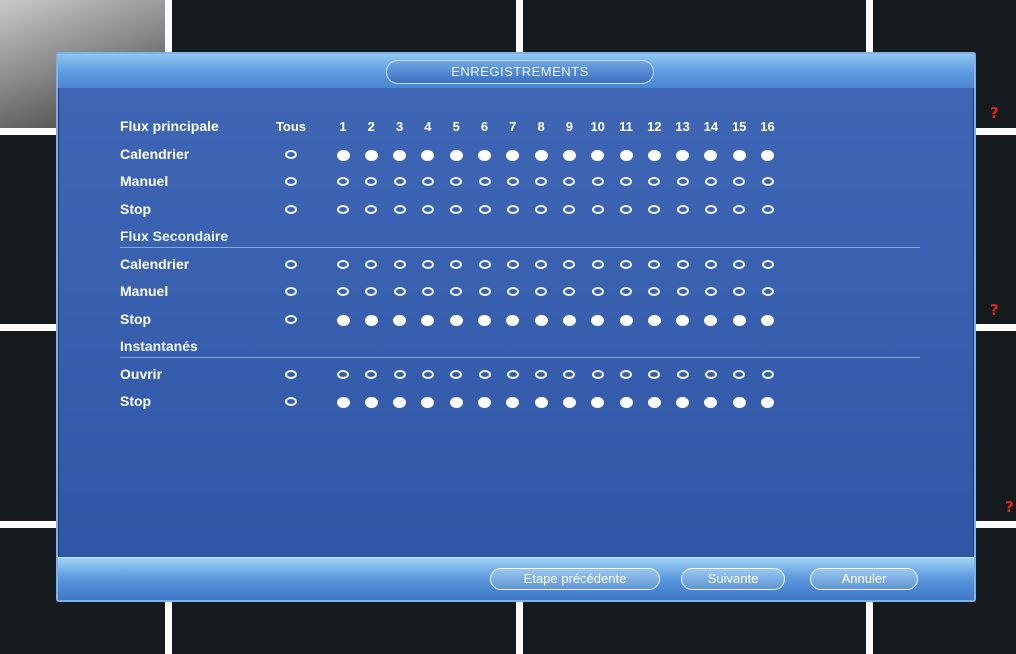 The height and width of the screenshot is (654, 1016). Describe the element at coordinates (733, 579) in the screenshot. I see `next-button: Suivante` at that location.